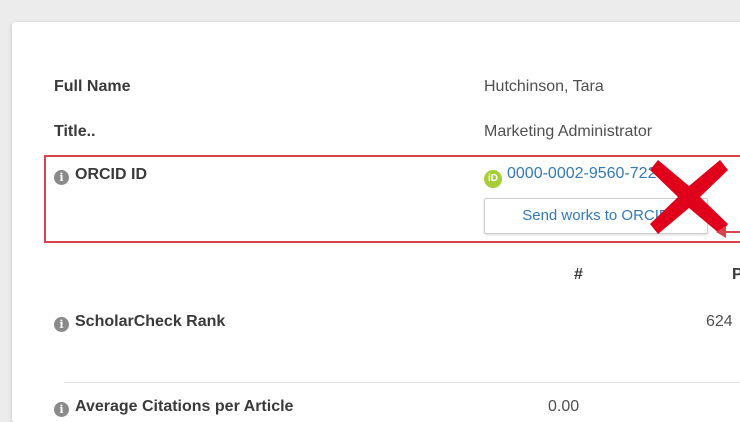  What do you see at coordinates (184, 406) in the screenshot?
I see `average-citations-label: Average Citations per Article` at bounding box center [184, 406].